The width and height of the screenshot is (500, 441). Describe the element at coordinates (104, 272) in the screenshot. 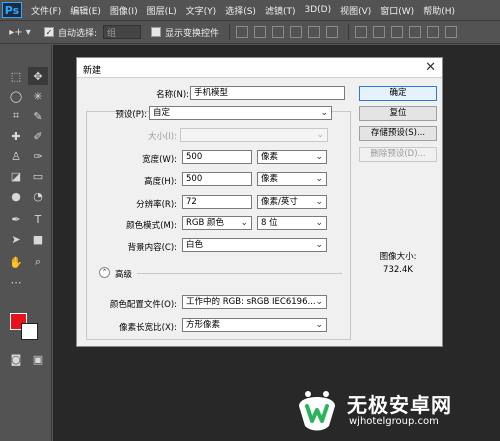

I see `advanced-toggle-button: ⌃` at that location.